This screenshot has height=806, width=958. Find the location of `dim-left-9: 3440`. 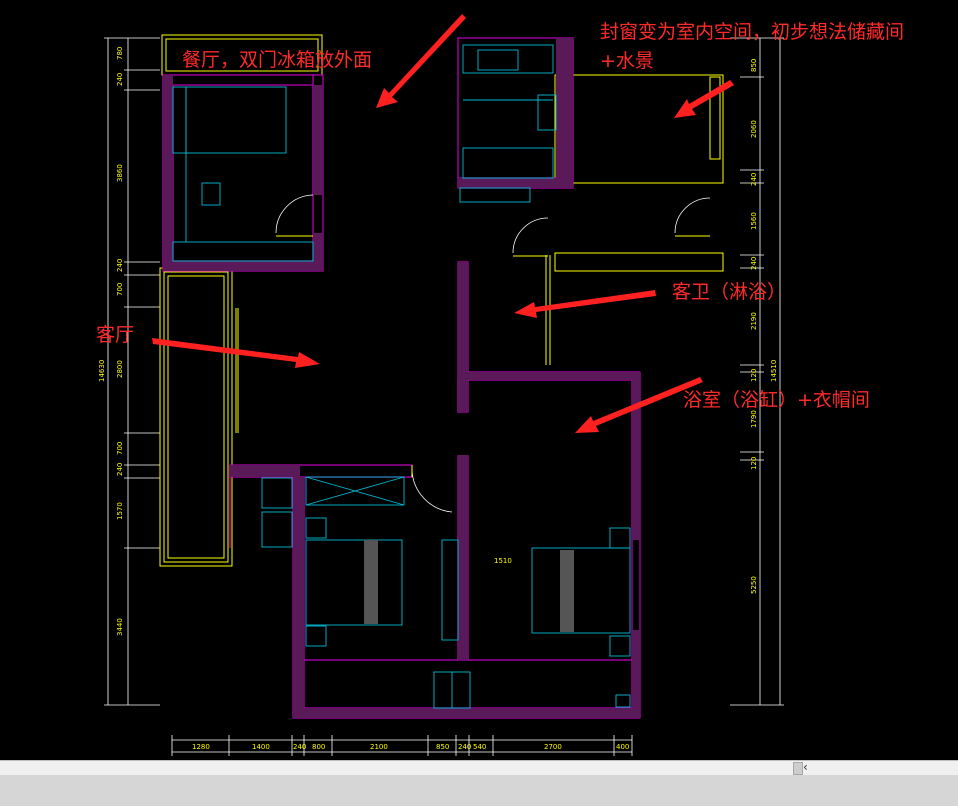

dim-left-9: 3440 is located at coordinates (120, 627).